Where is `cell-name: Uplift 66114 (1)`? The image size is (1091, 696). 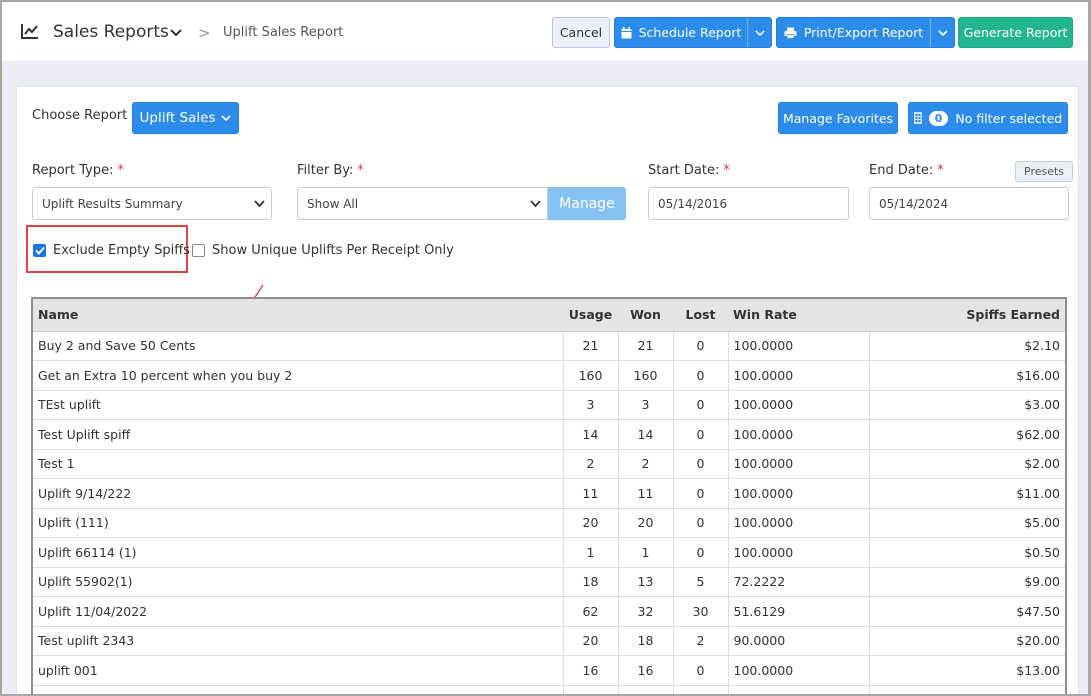 cell-name: Uplift 66114 (1) is located at coordinates (298, 552).